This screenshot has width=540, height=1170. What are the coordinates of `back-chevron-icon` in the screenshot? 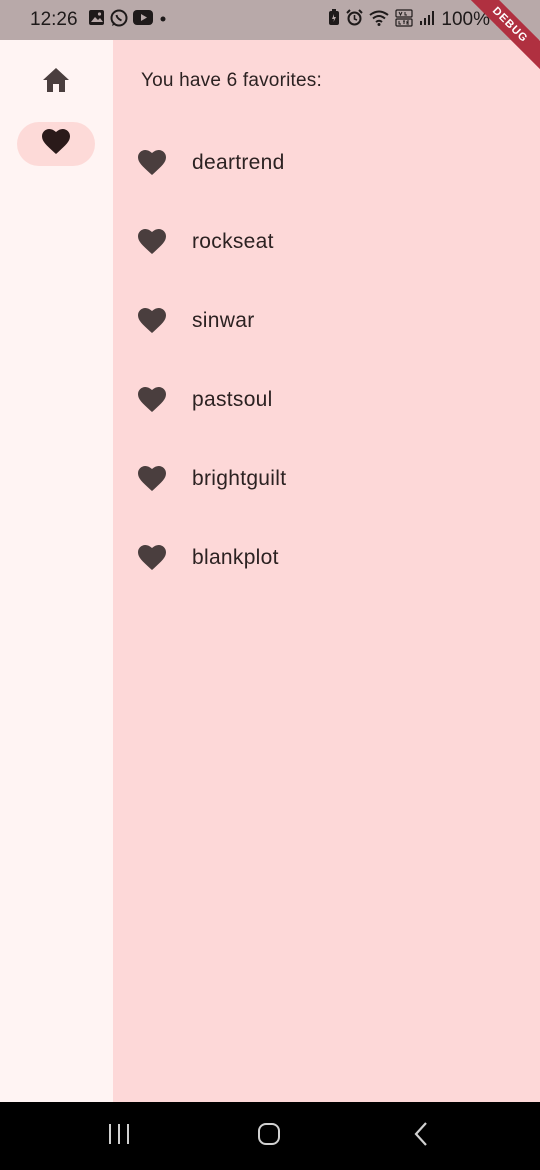 It's located at (421, 1136).